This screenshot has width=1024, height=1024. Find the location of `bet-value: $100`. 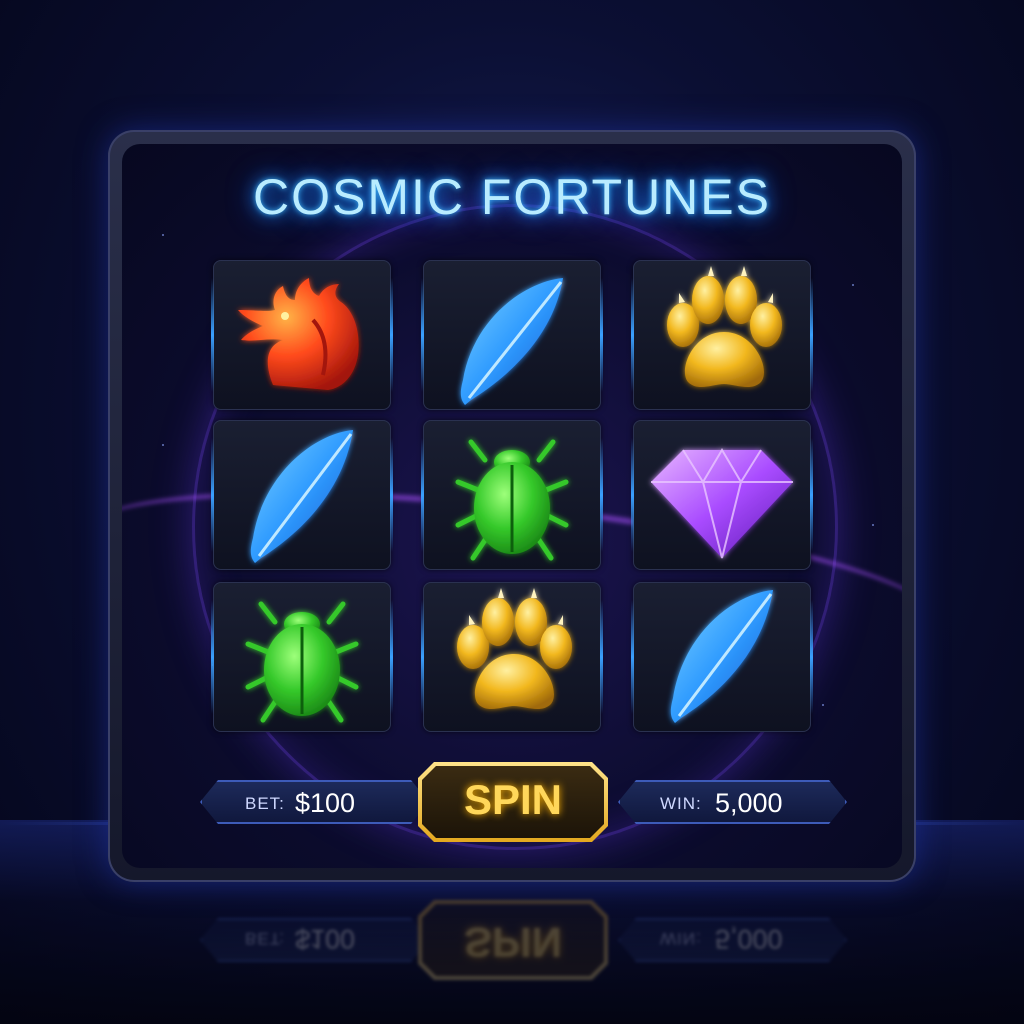

bet-value: $100 is located at coordinates (325, 803).